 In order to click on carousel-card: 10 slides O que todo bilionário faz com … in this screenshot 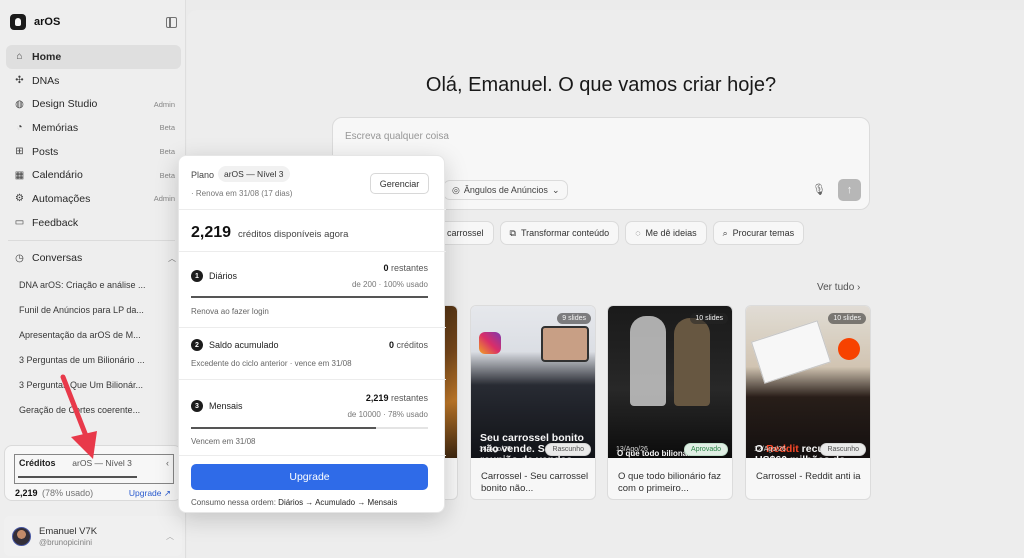, I will do `click(670, 402)`.